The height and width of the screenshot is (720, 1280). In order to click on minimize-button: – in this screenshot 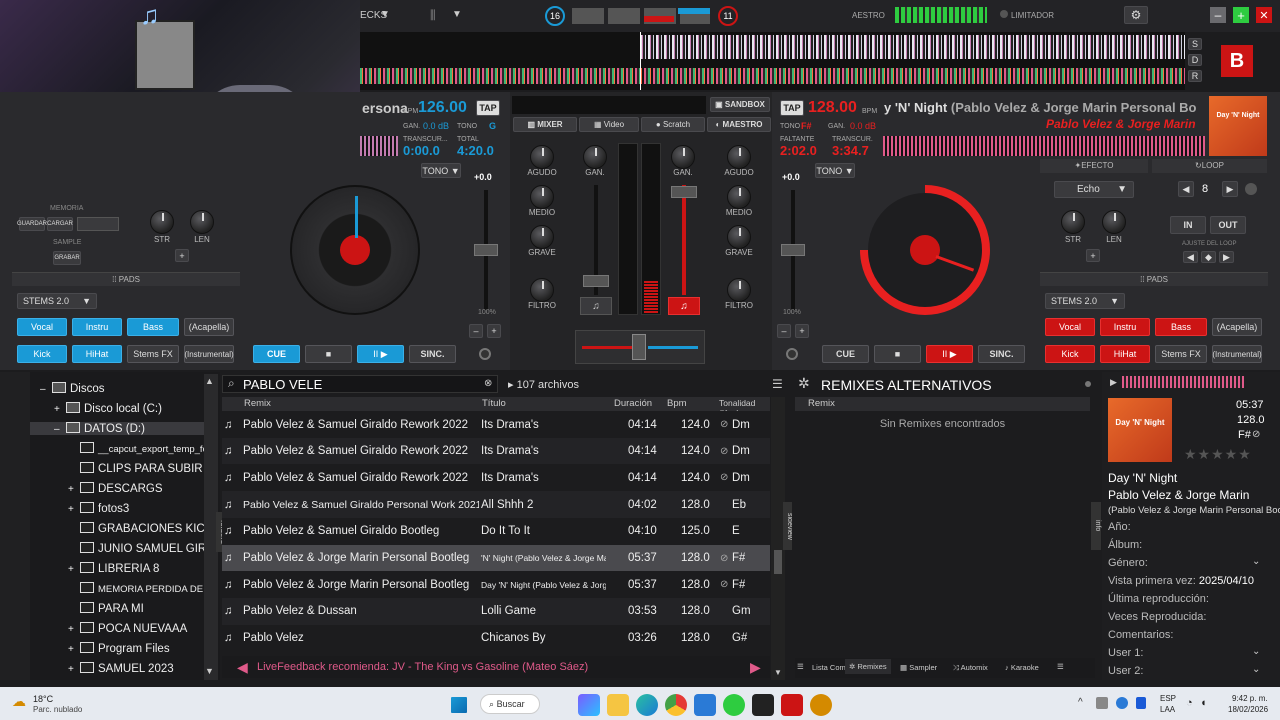, I will do `click(1218, 15)`.